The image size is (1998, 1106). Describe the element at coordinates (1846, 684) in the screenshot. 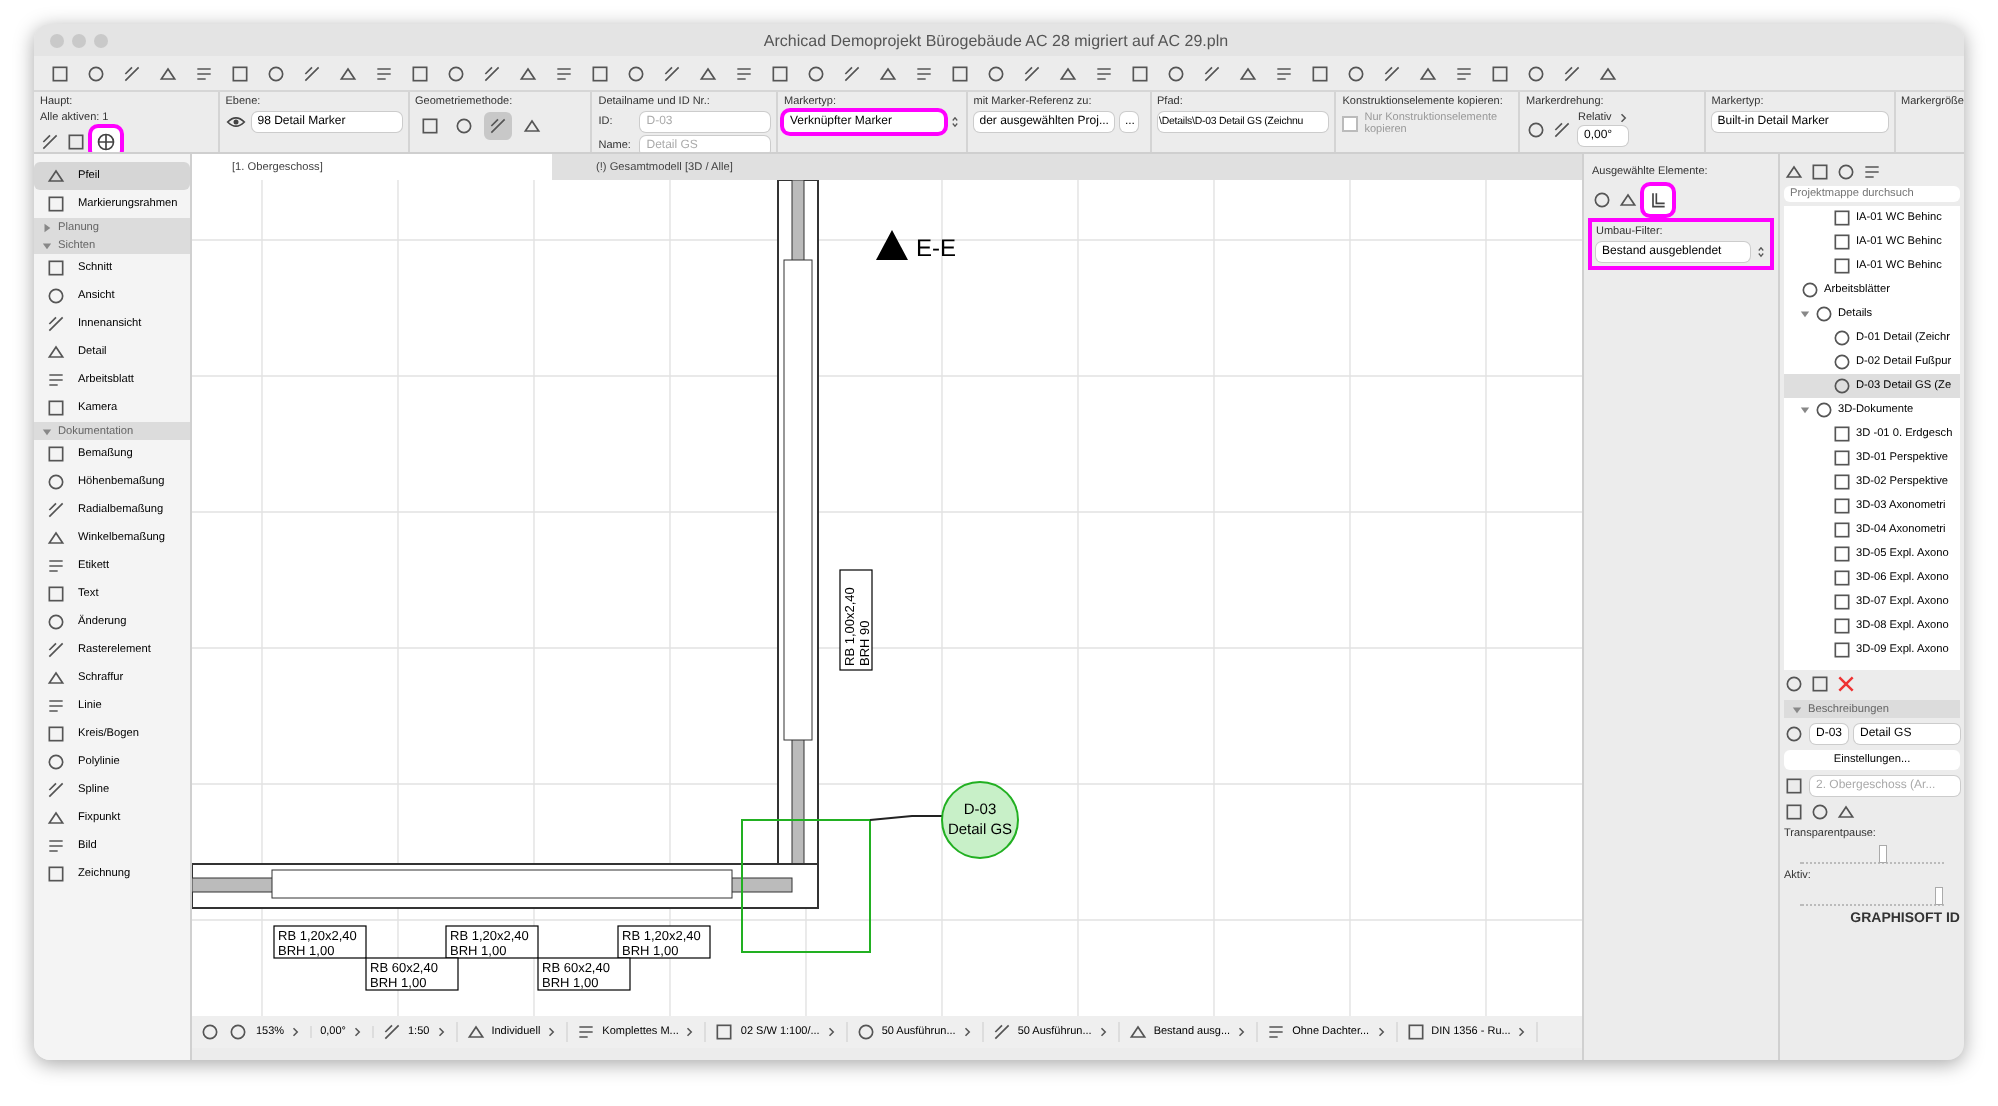

I see `delete-icon` at that location.